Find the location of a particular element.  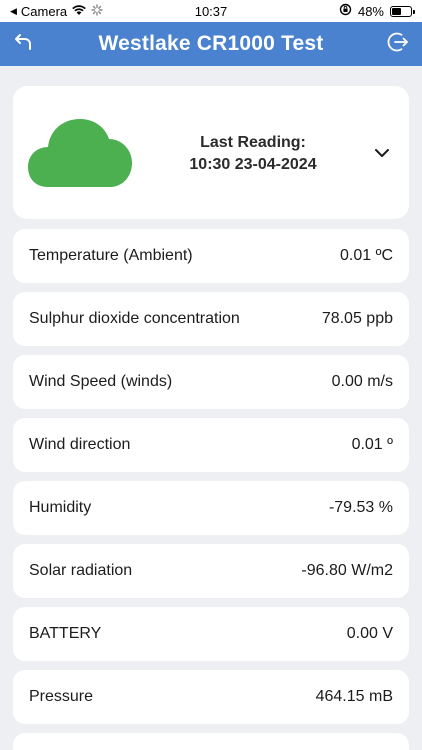

status-bar: ◀ Camera 10:37 48% is located at coordinates (211, 11).